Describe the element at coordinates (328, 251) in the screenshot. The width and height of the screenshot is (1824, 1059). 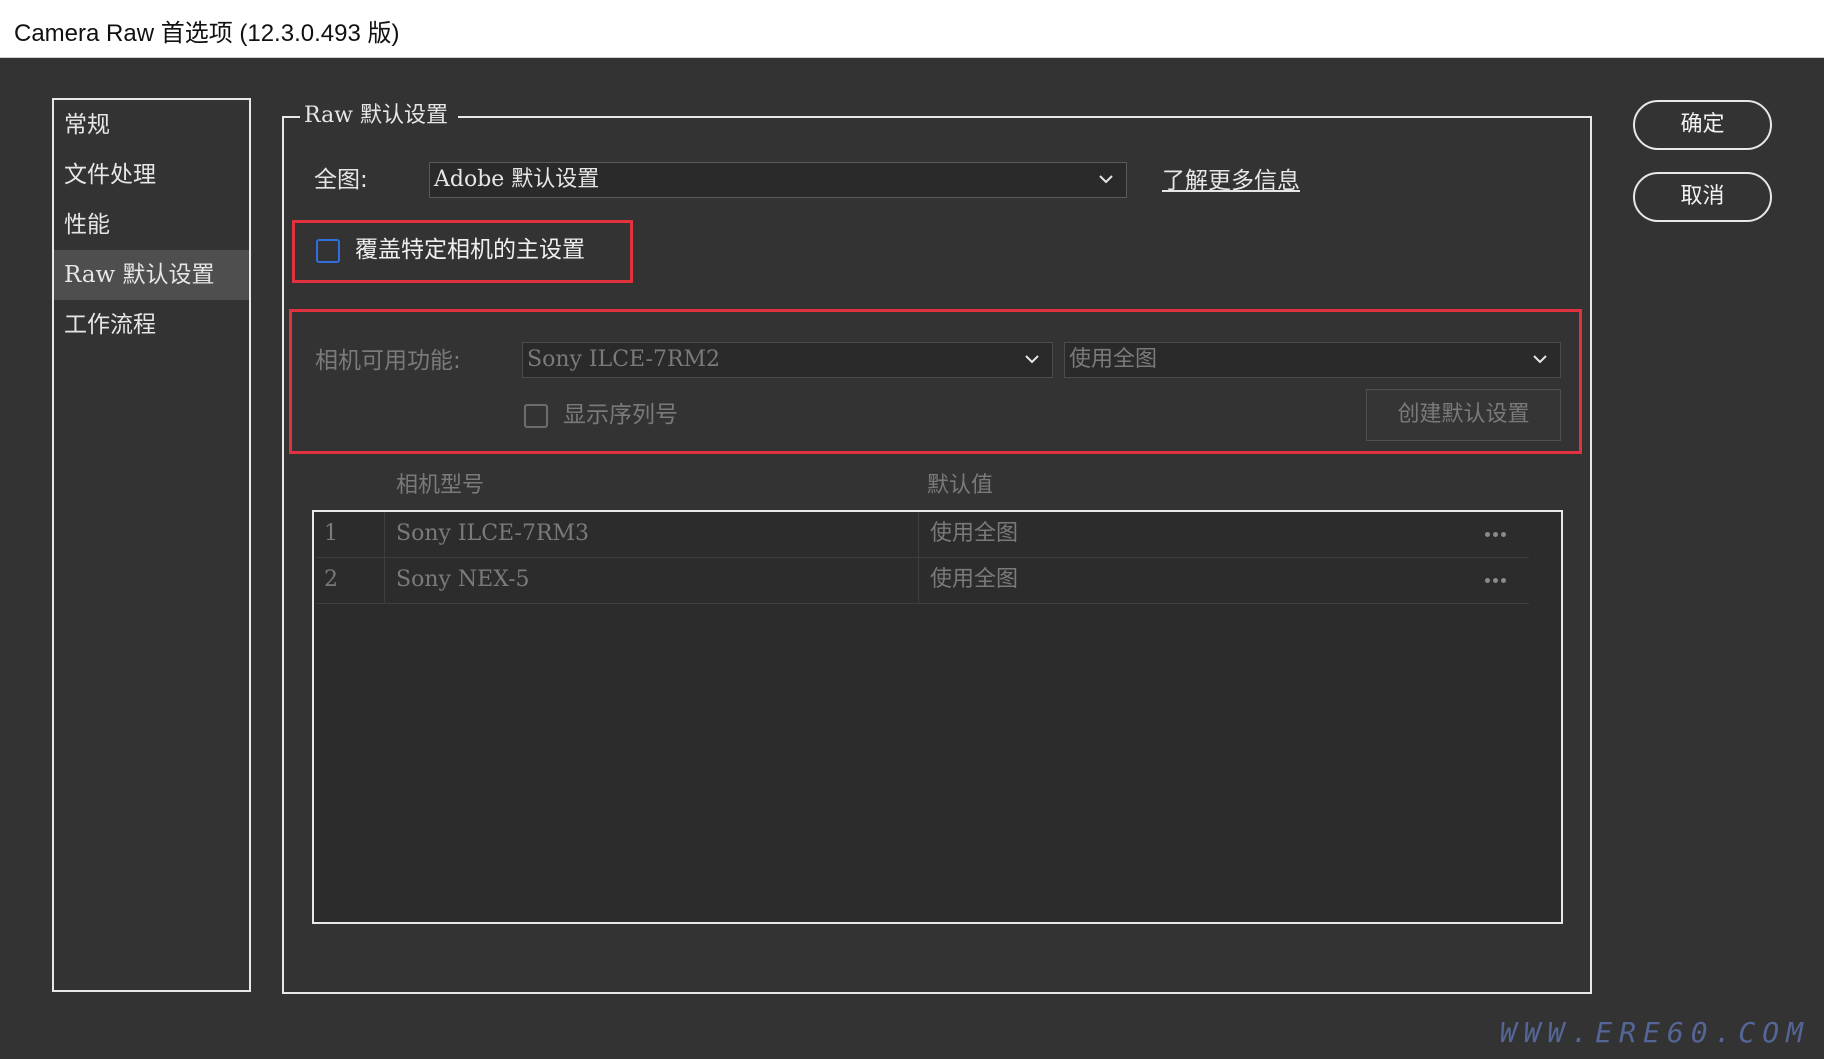
I see `override-checkbox` at that location.